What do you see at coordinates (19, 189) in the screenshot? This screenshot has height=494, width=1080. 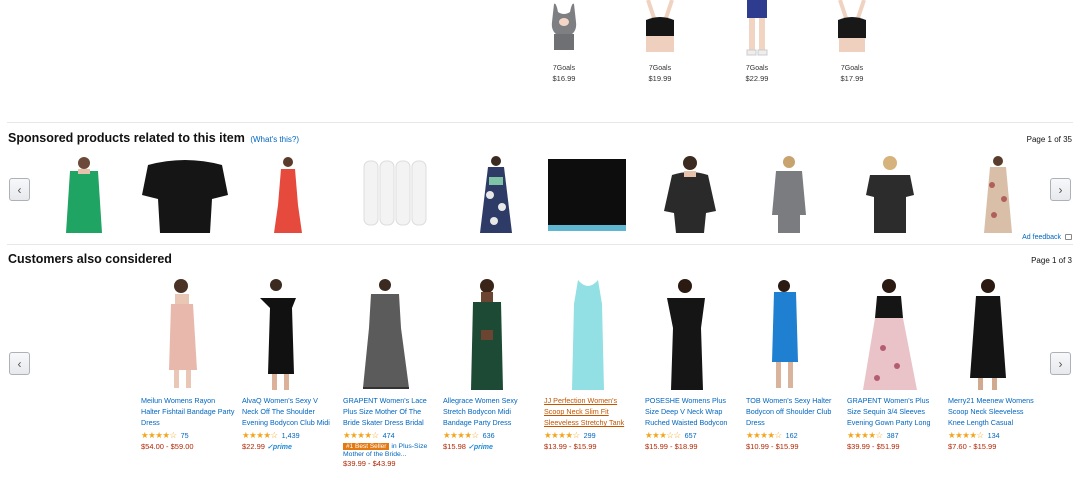 I see `sponsored-prev-button: ‹` at bounding box center [19, 189].